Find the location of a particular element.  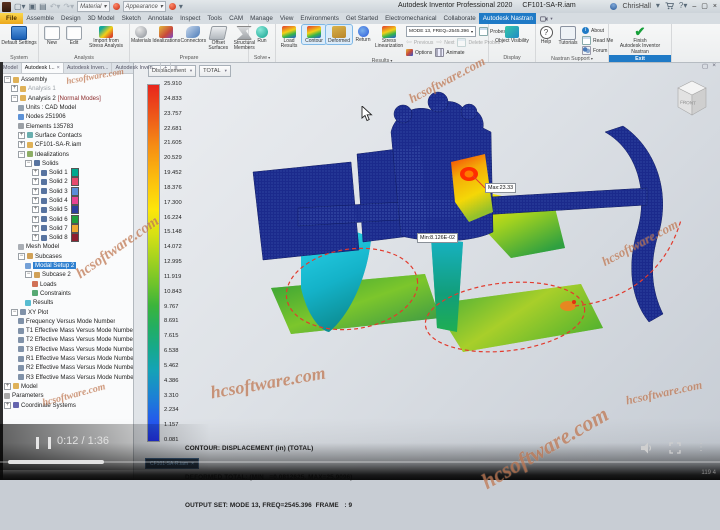

new-analysis-button: New is located at coordinates (52, 35).